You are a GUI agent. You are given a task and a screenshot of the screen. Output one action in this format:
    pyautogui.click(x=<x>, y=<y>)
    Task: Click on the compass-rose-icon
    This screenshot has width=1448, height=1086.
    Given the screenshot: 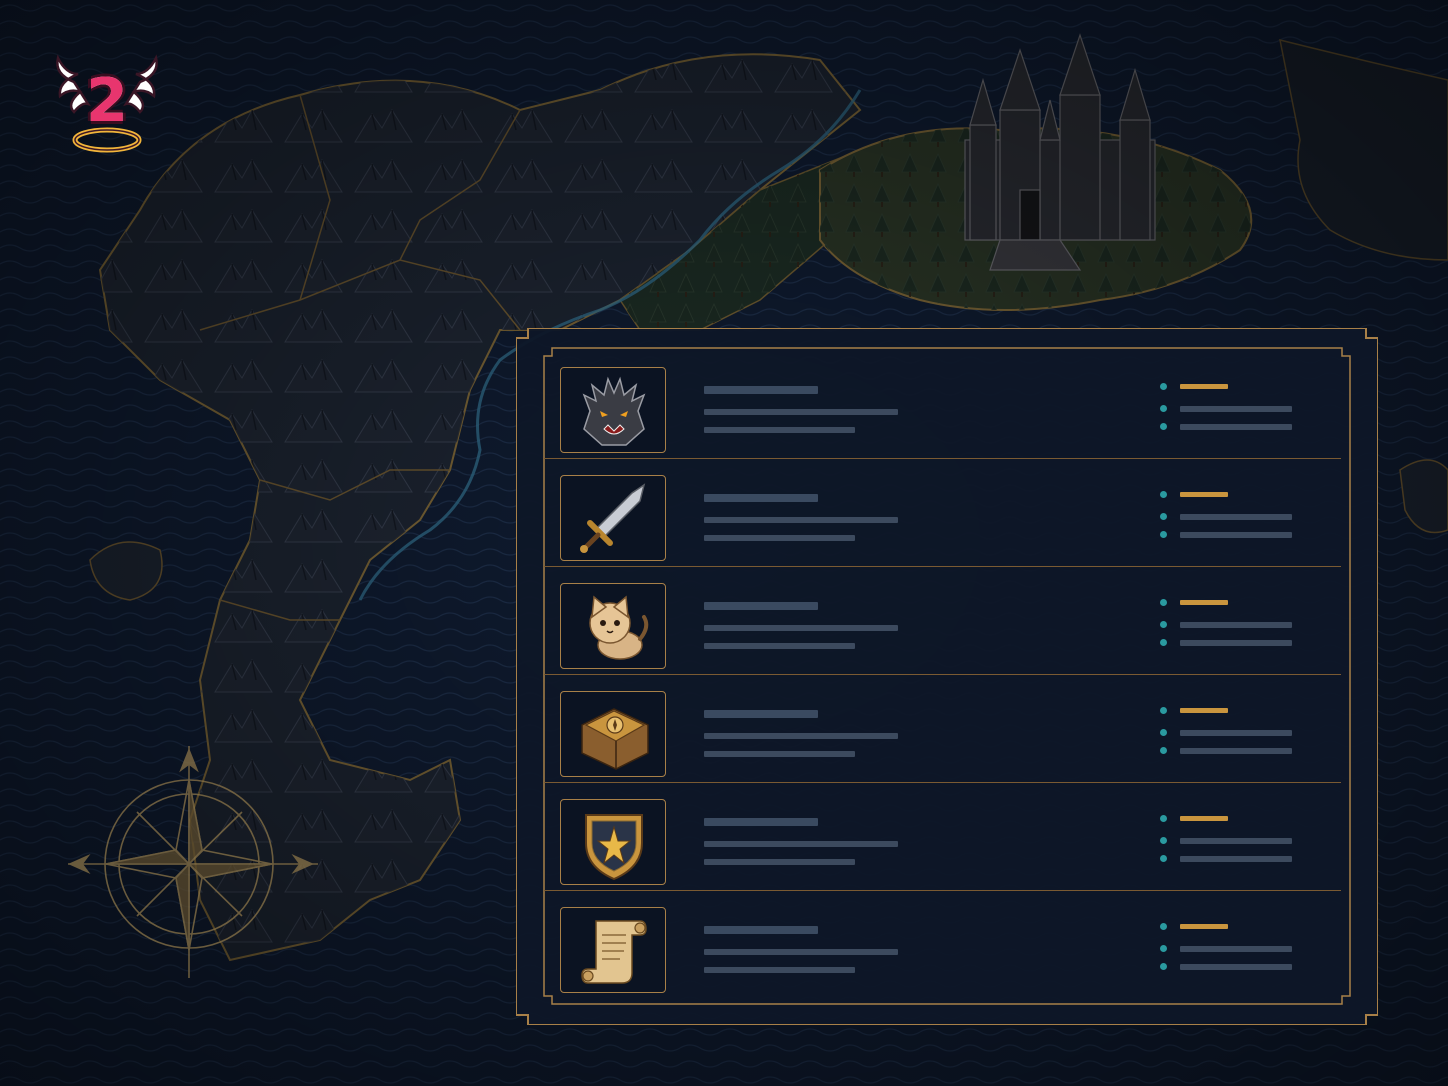 What is the action you would take?
    pyautogui.click(x=193, y=862)
    